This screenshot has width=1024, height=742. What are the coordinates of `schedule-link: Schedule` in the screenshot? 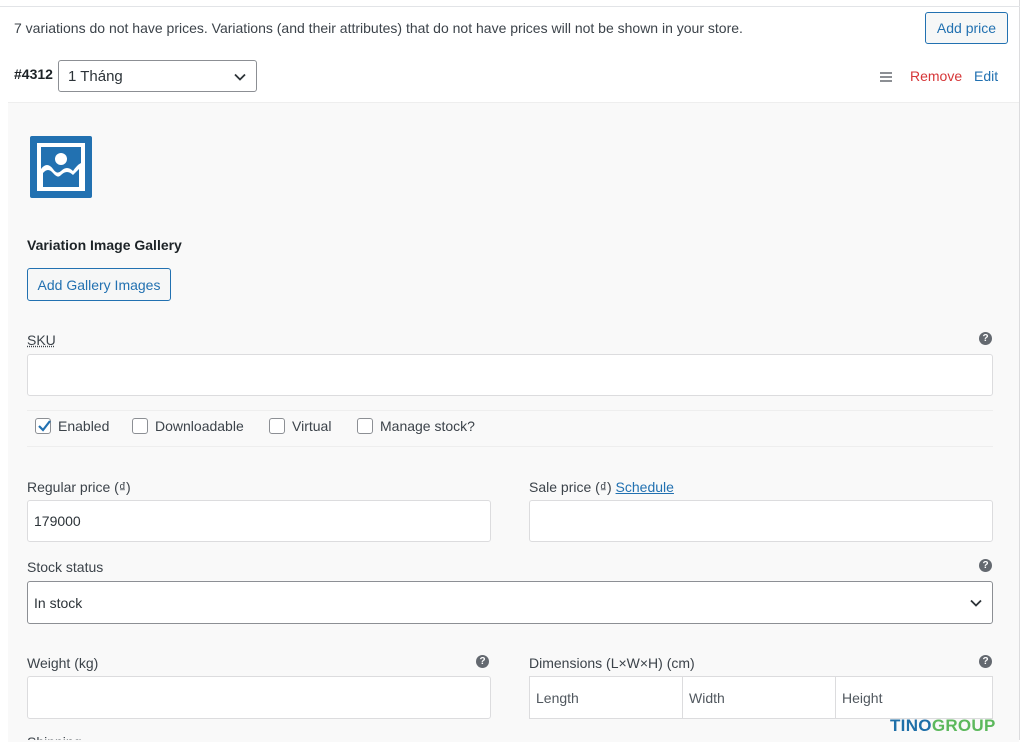 It's located at (645, 487).